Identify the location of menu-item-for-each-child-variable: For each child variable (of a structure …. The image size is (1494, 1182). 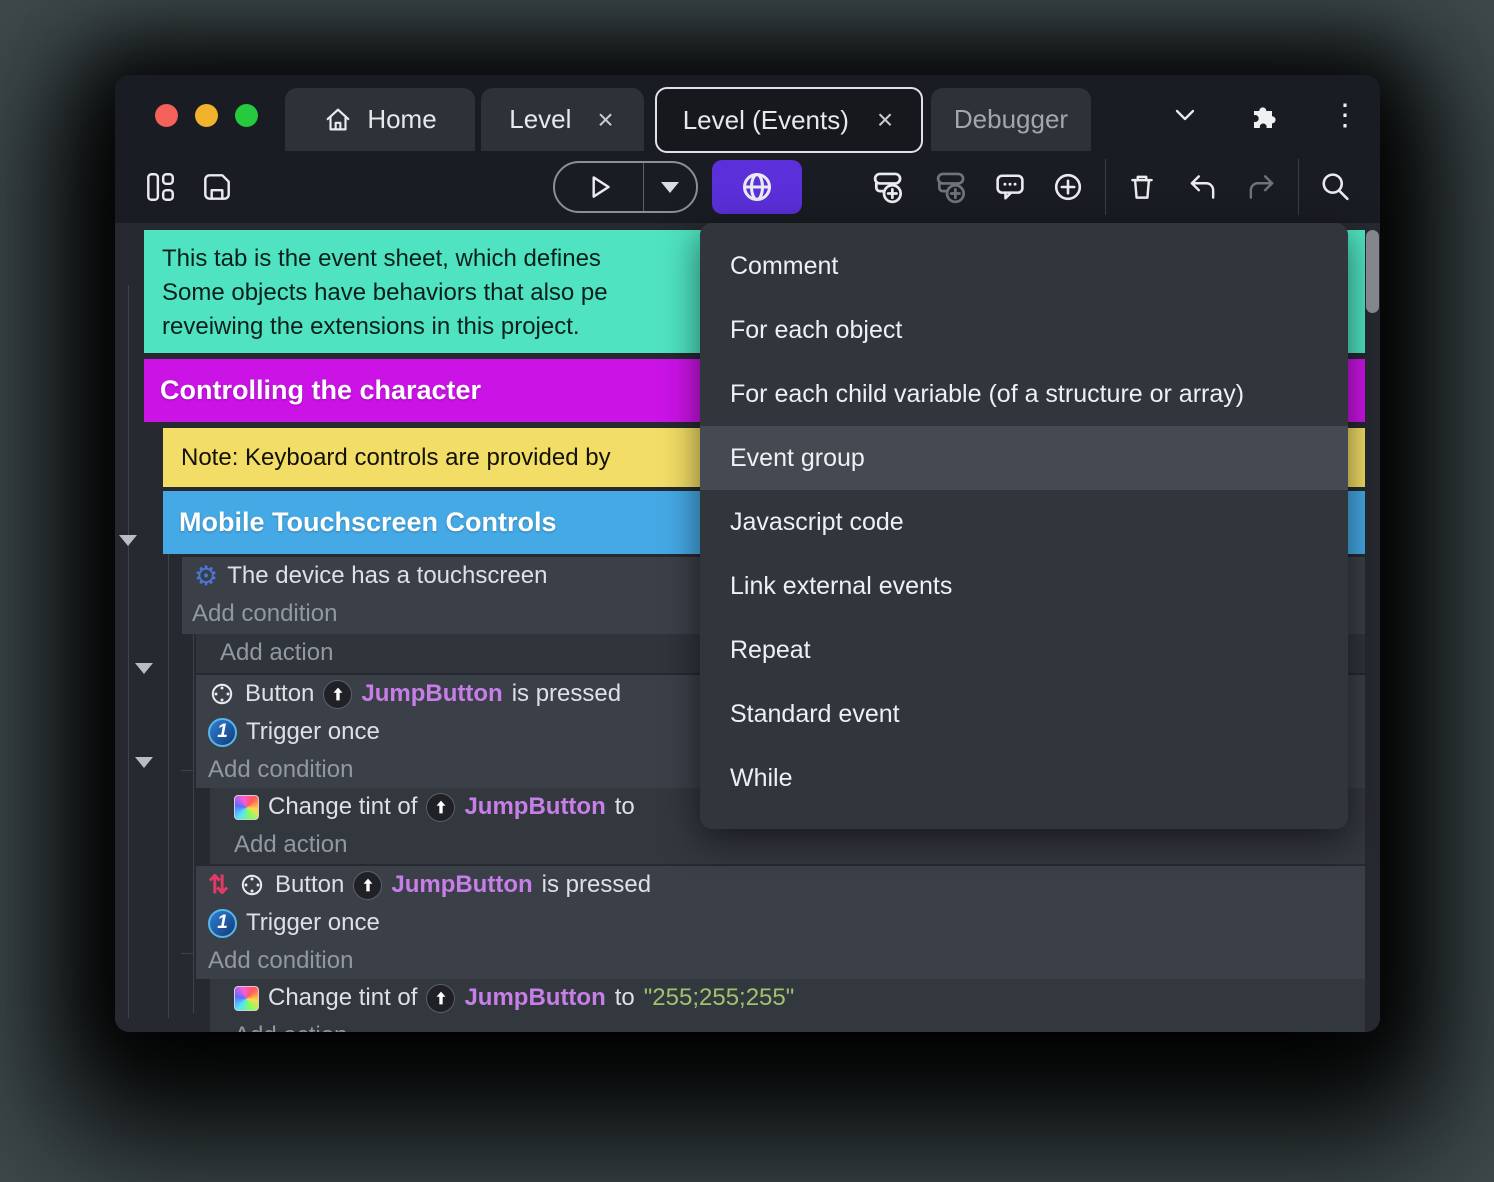
(1024, 394).